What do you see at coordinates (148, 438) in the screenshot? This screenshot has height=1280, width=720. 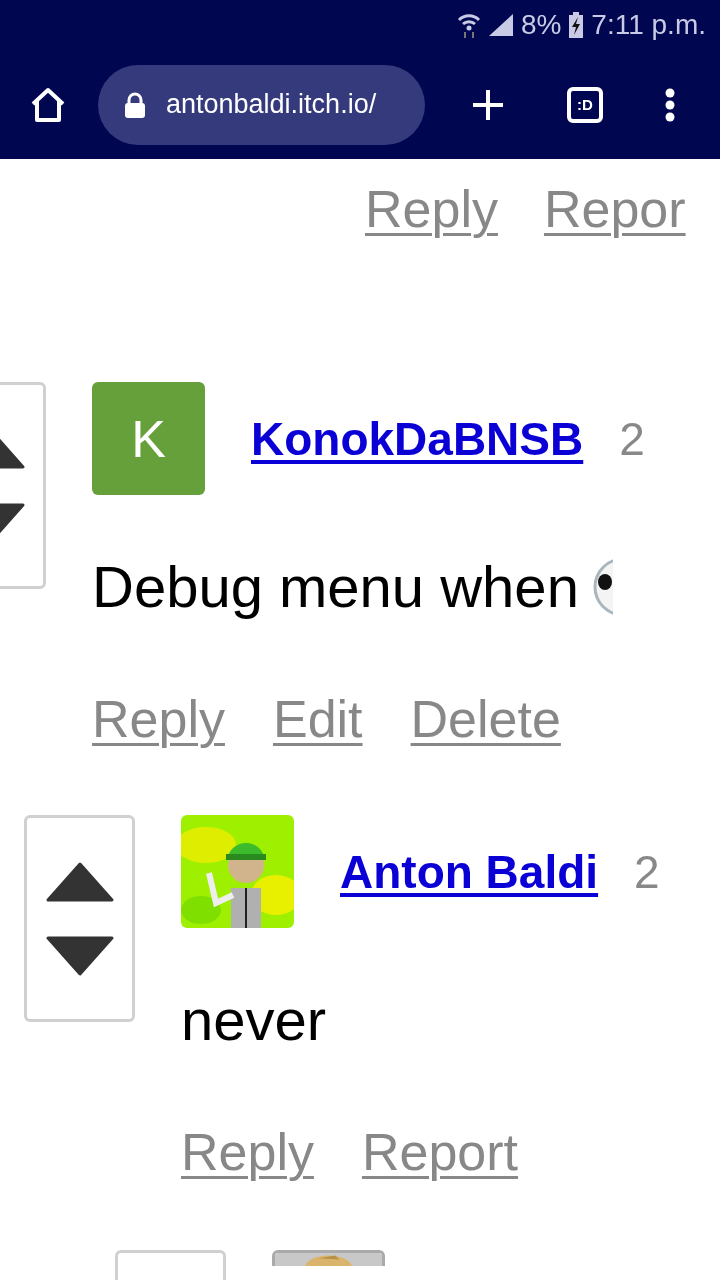 I see `user-avatar: K` at bounding box center [148, 438].